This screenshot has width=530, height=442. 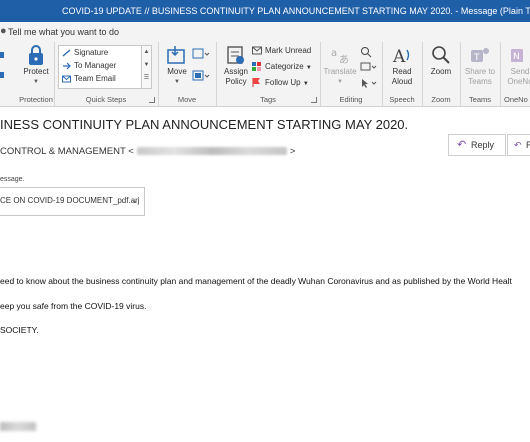 I want to click on share-to-teams-label: Share to Teams, so click(x=480, y=76).